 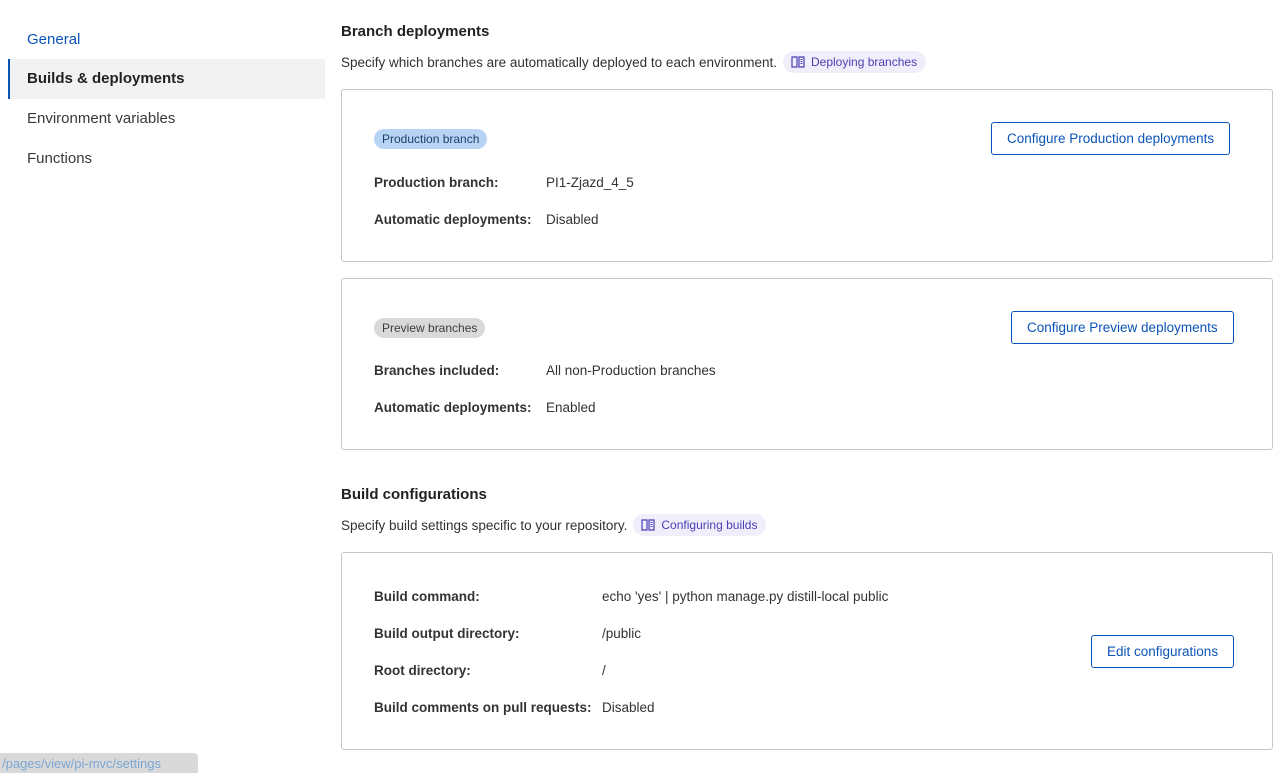 I want to click on branches-included-value: All non-Production branches, so click(x=631, y=370).